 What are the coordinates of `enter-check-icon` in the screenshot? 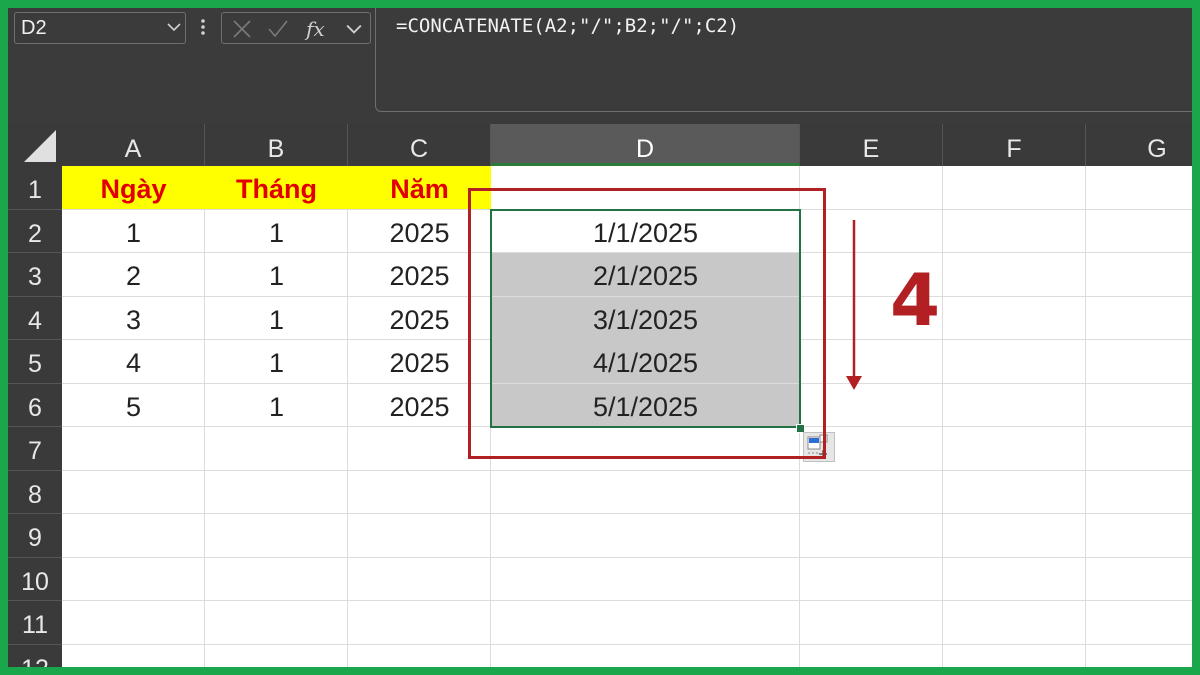 It's located at (278, 29).